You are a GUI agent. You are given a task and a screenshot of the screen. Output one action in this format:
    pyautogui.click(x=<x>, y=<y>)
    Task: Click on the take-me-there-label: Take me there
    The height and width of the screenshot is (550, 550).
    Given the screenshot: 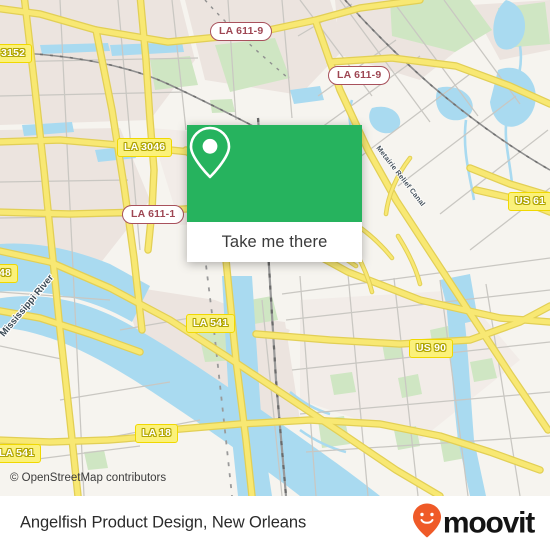 What is the action you would take?
    pyautogui.click(x=274, y=241)
    